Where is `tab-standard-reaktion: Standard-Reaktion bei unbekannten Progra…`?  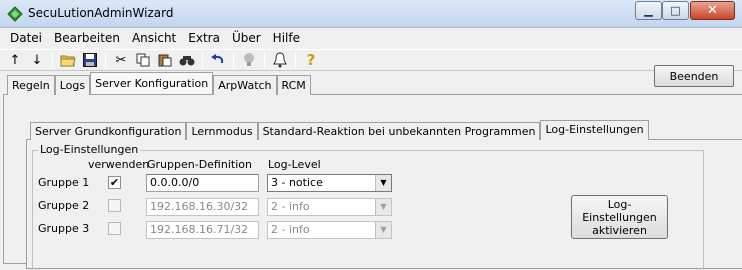 tab-standard-reaktion: Standard-Reaktion bei unbekannten Progra… is located at coordinates (399, 131).